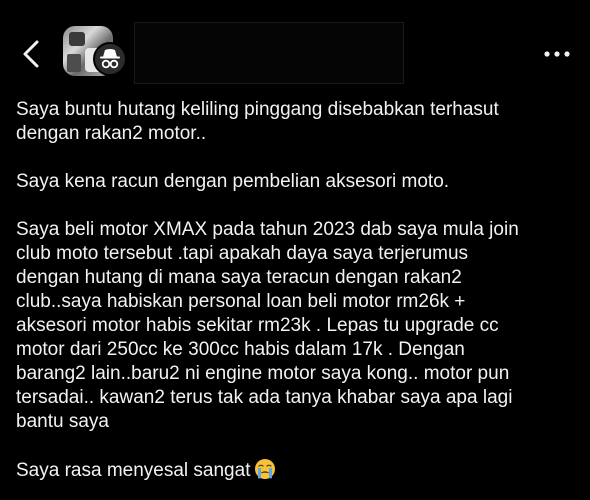  I want to click on author-avatar, so click(95, 53).